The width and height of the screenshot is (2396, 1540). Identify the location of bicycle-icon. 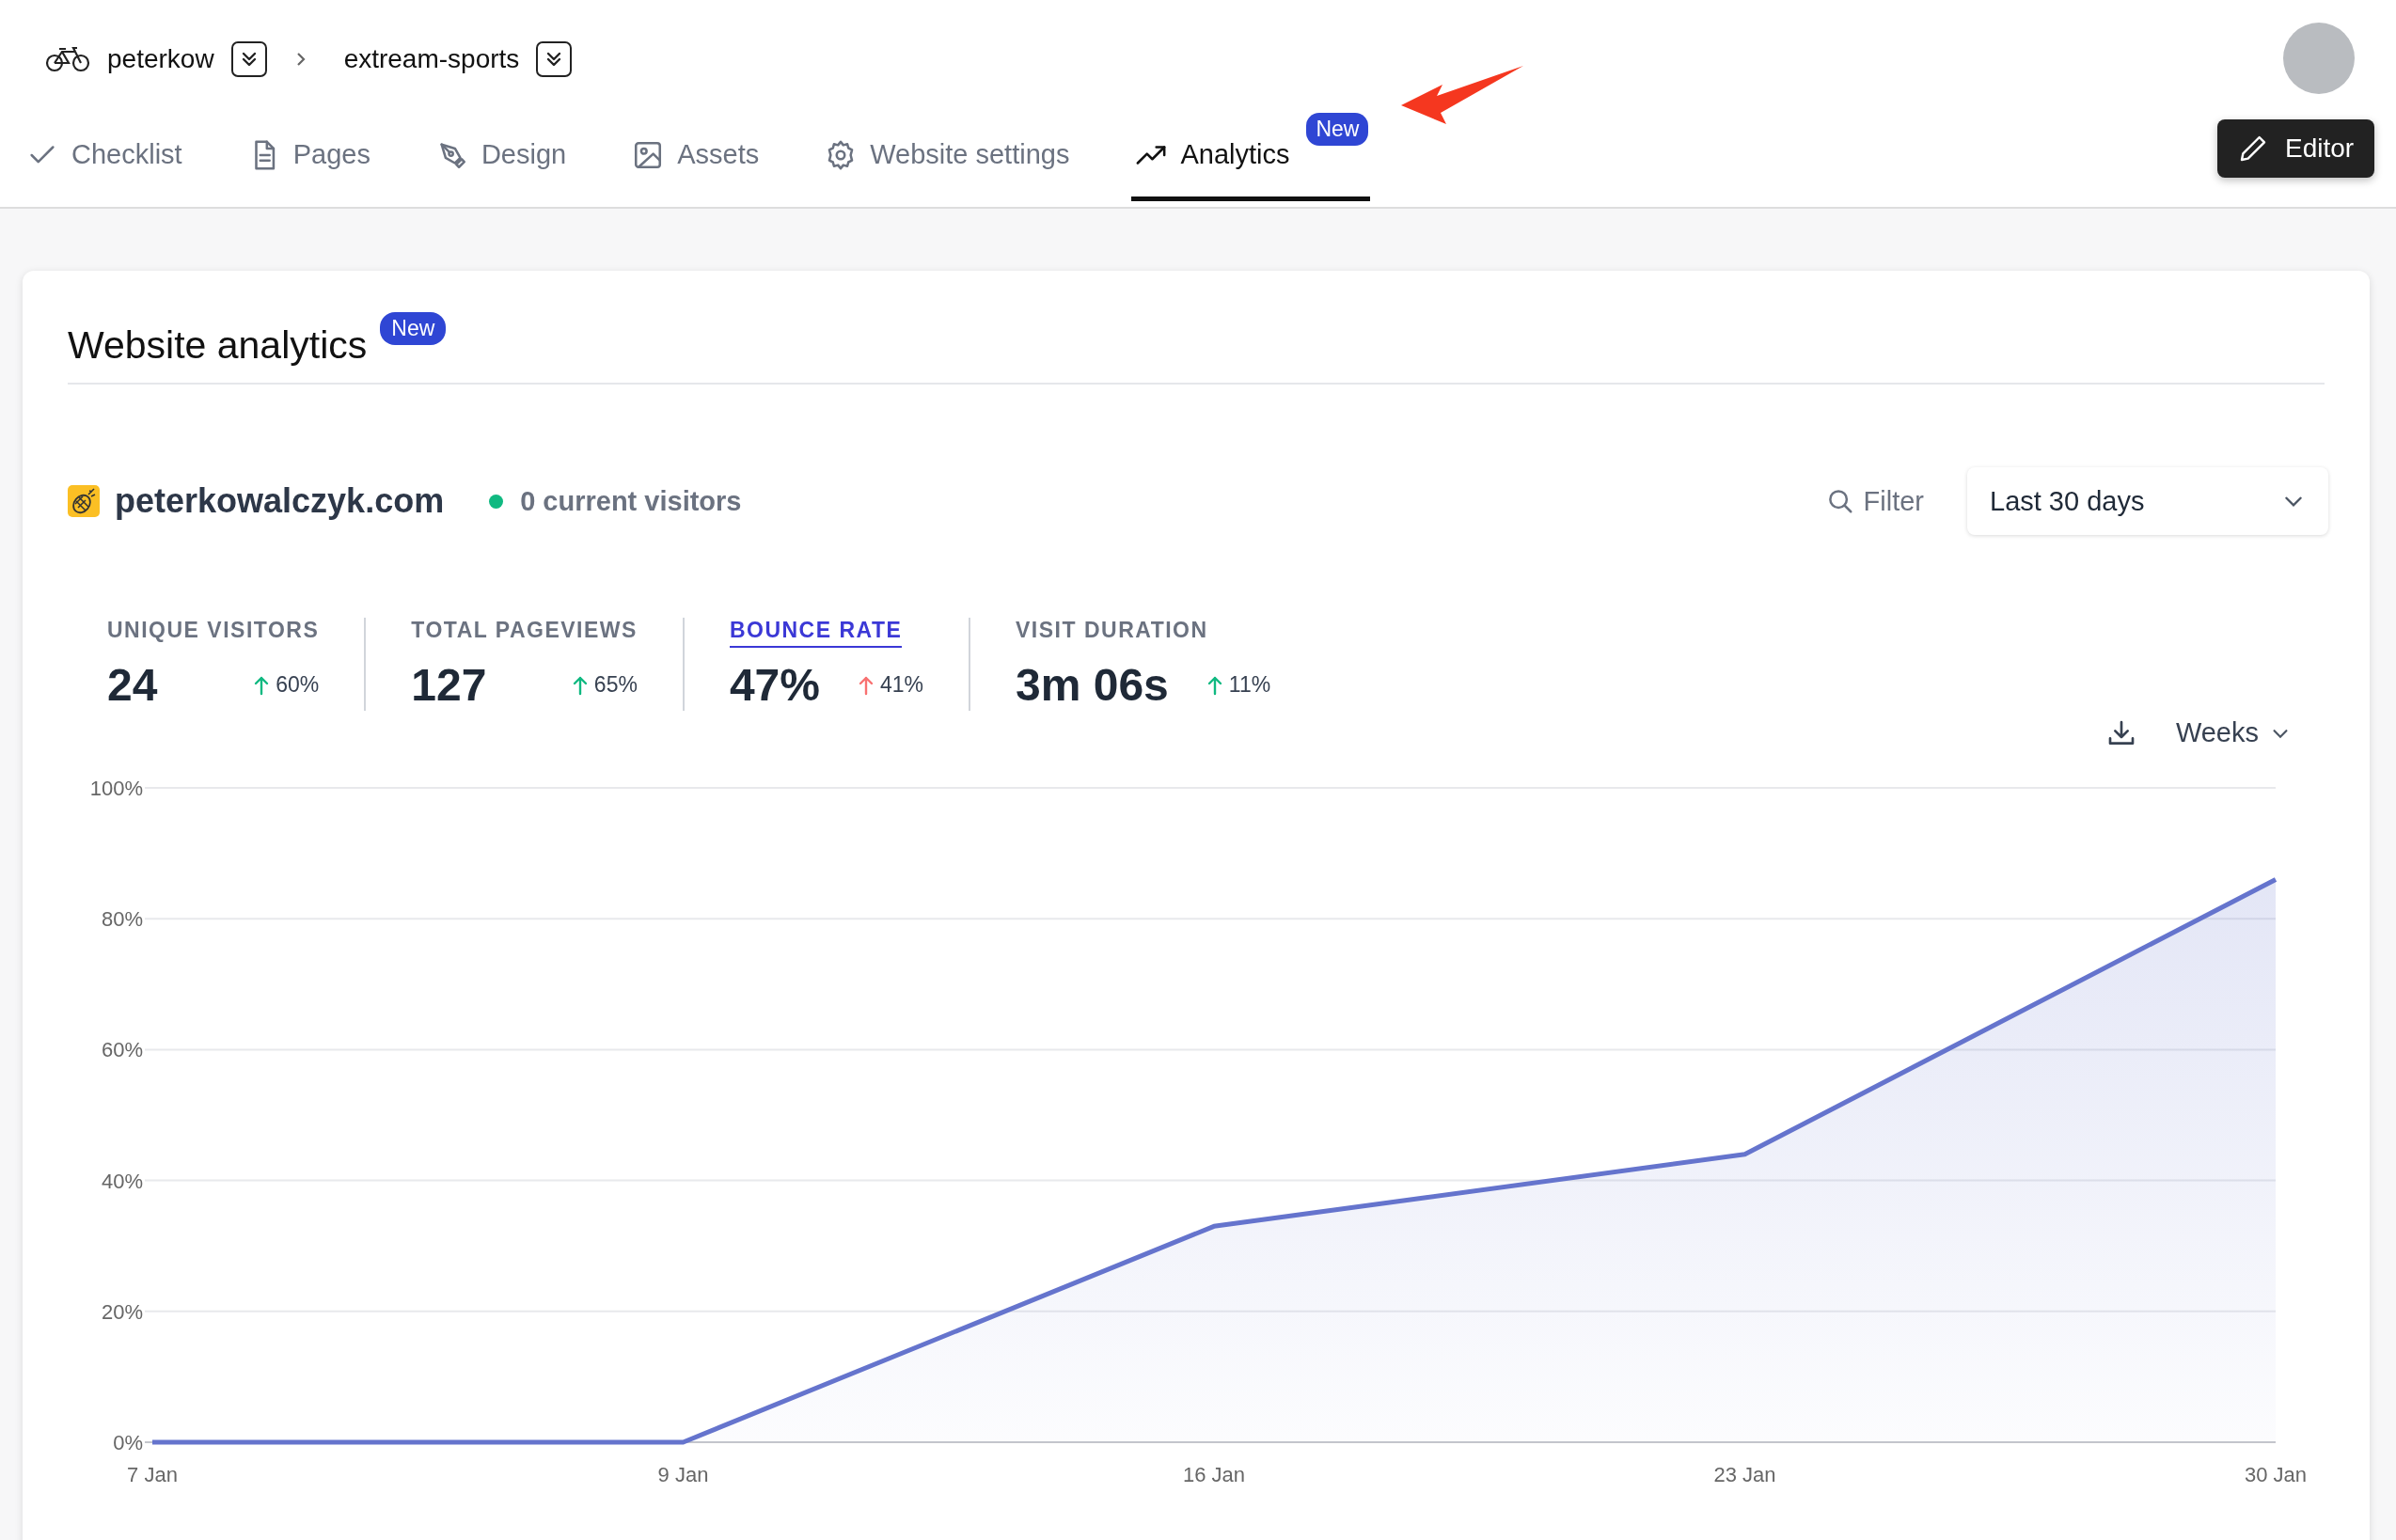
(67, 59).